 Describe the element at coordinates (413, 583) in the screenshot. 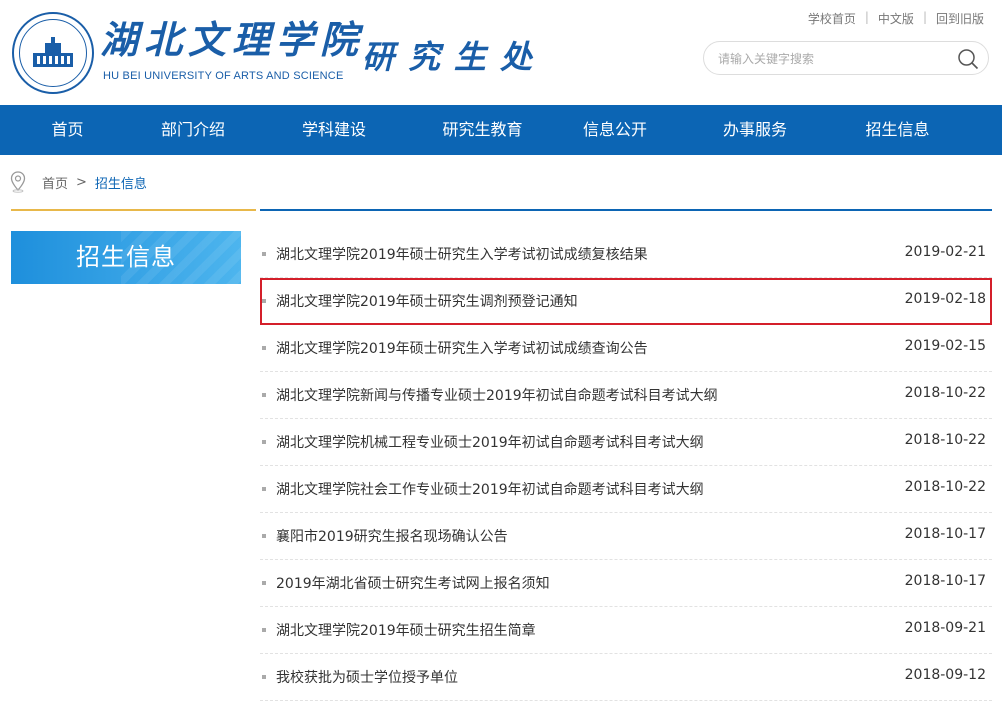

I see `news-title: 2019年湖北省硕士研究生考试网上报名须知` at that location.